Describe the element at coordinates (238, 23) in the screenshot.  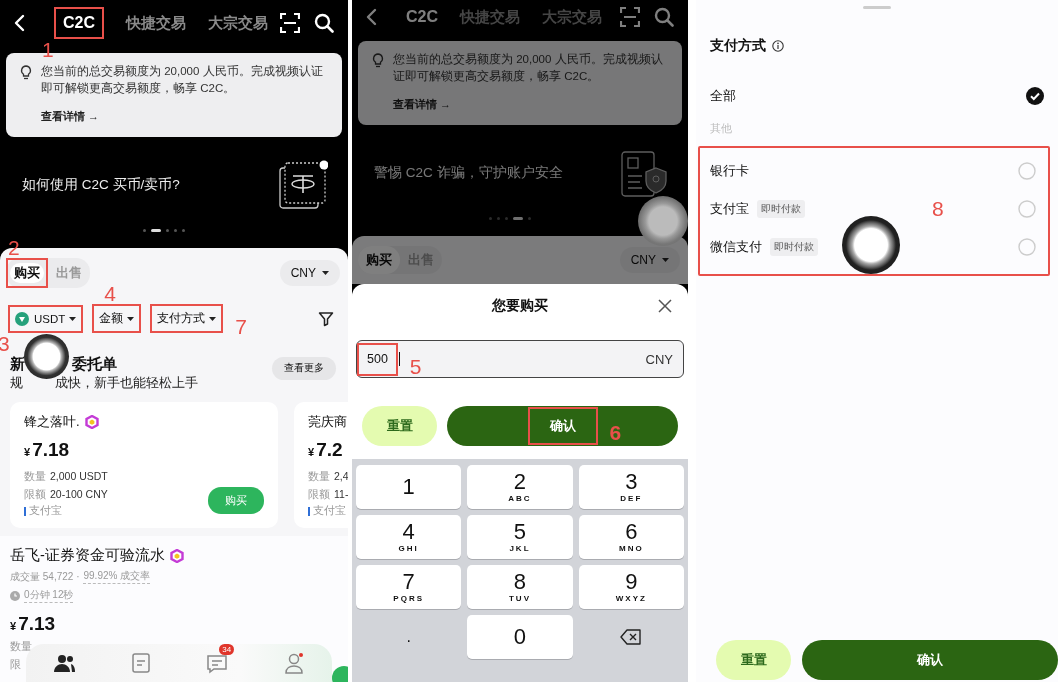
I see `nav-tab: 大宗交易` at that location.